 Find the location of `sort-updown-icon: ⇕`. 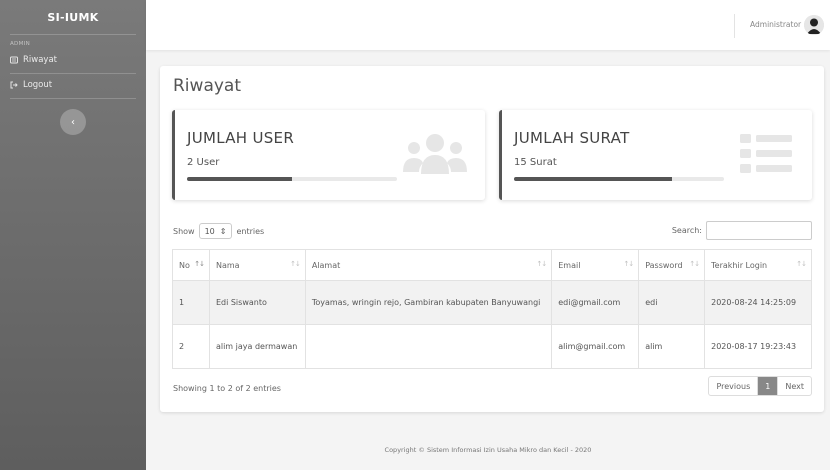

sort-updown-icon: ⇕ is located at coordinates (223, 231).